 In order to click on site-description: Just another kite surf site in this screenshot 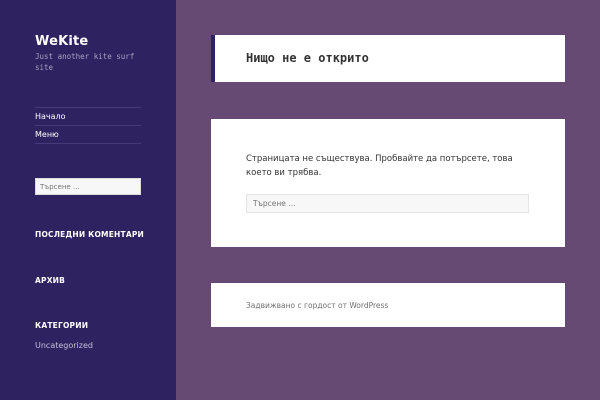, I will do `click(85, 62)`.